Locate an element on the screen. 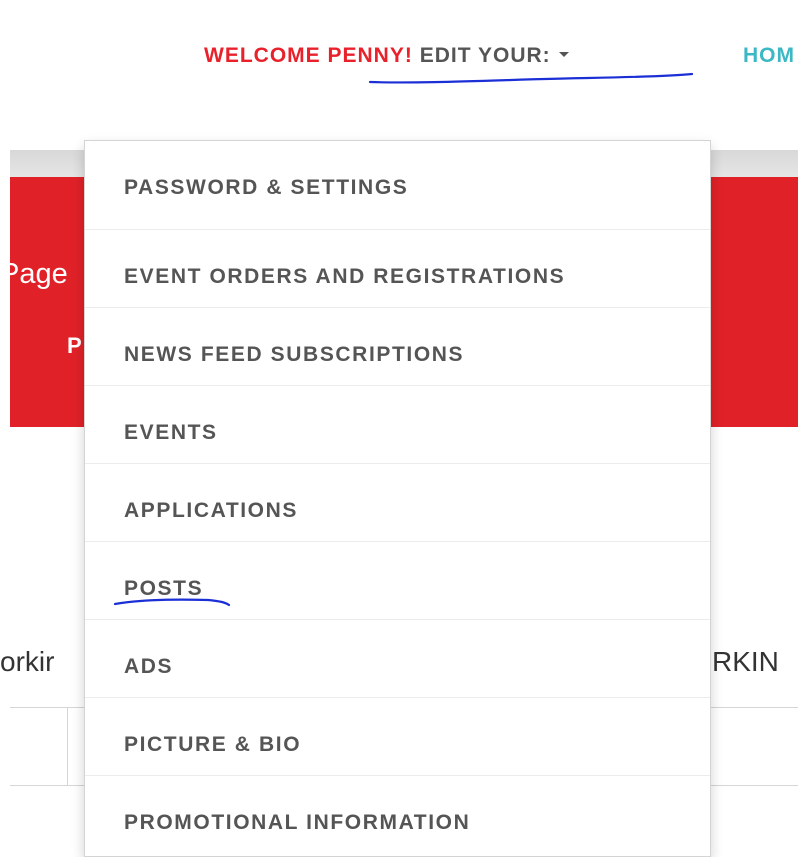 This screenshot has width=798, height=857. annotation-underline-posts is located at coordinates (172, 602).